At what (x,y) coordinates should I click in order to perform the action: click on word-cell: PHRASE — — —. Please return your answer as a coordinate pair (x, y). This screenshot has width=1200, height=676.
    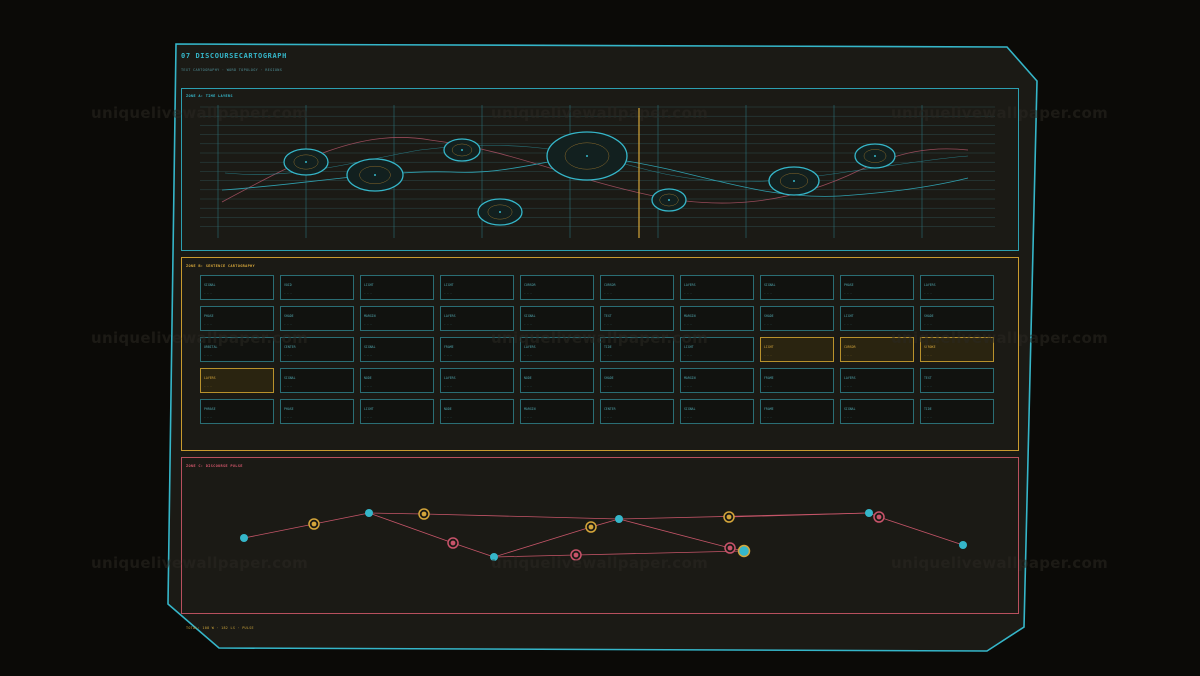
    Looking at the image, I should click on (237, 411).